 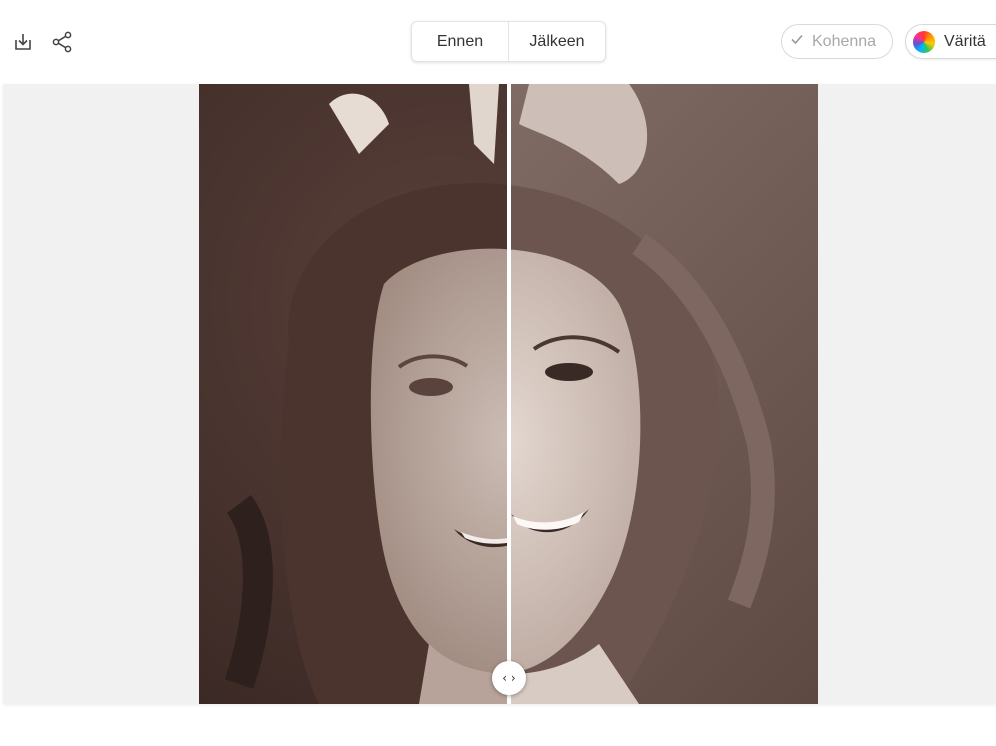 What do you see at coordinates (460, 41) in the screenshot?
I see `before-button: Ennen` at bounding box center [460, 41].